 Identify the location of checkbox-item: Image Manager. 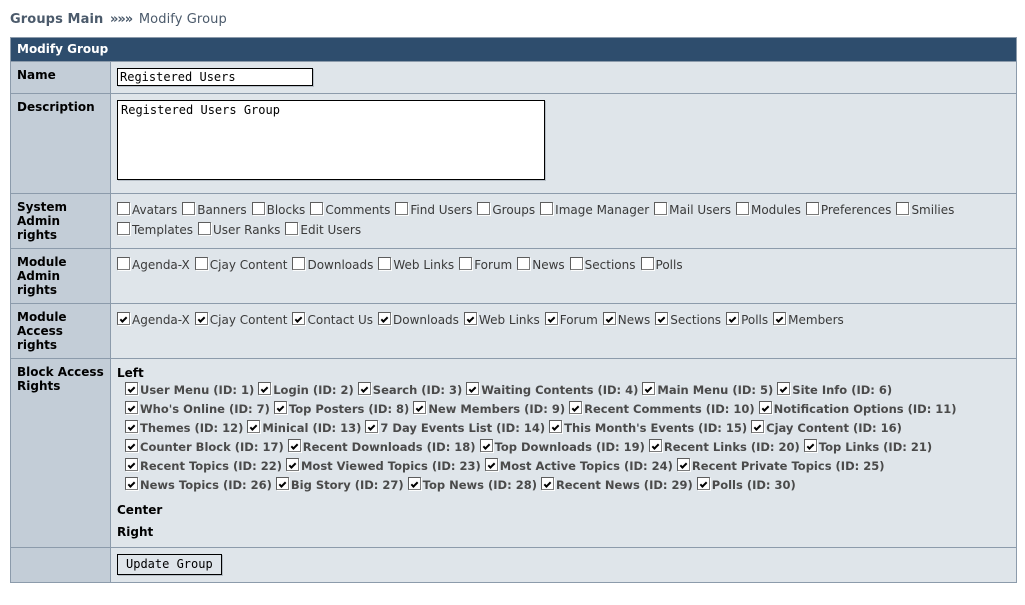
(594, 209).